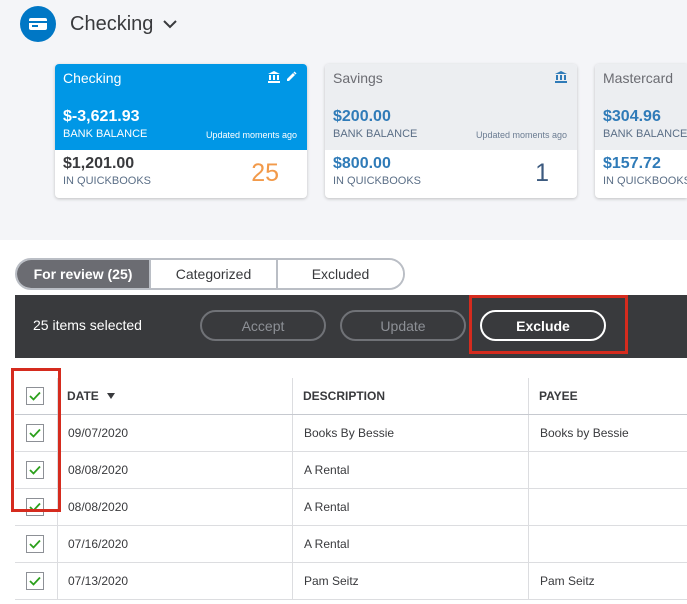 Image resolution: width=687 pixels, height=604 pixels. What do you see at coordinates (263, 325) in the screenshot?
I see `accept-button: Accept` at bounding box center [263, 325].